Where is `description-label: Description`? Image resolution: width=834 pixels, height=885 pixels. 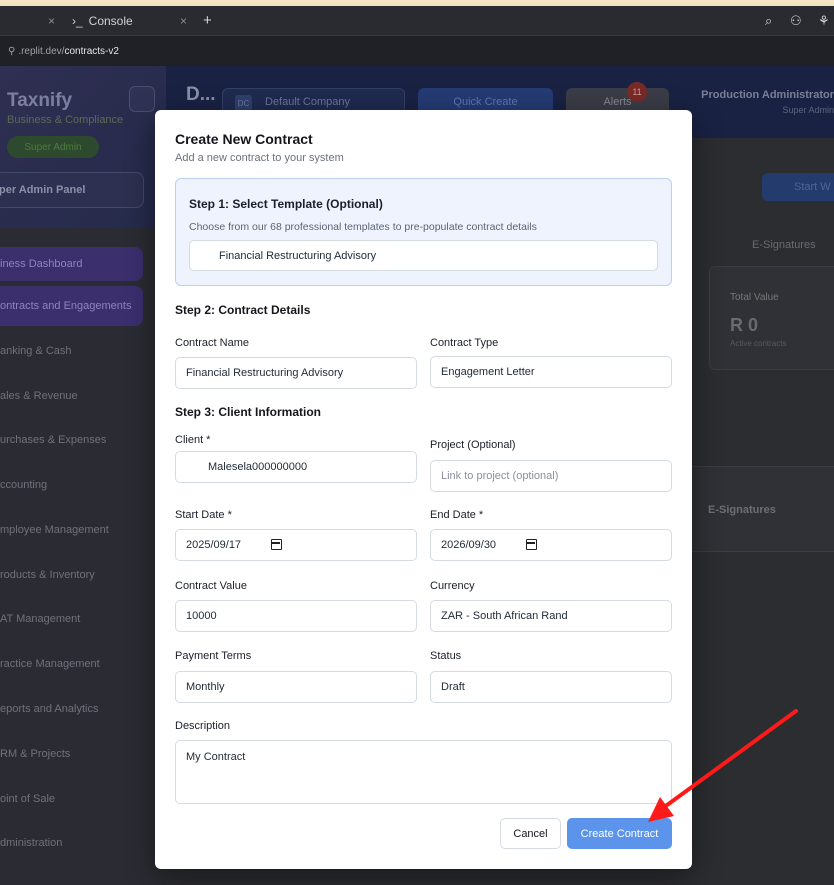
description-label: Description is located at coordinates (203, 726).